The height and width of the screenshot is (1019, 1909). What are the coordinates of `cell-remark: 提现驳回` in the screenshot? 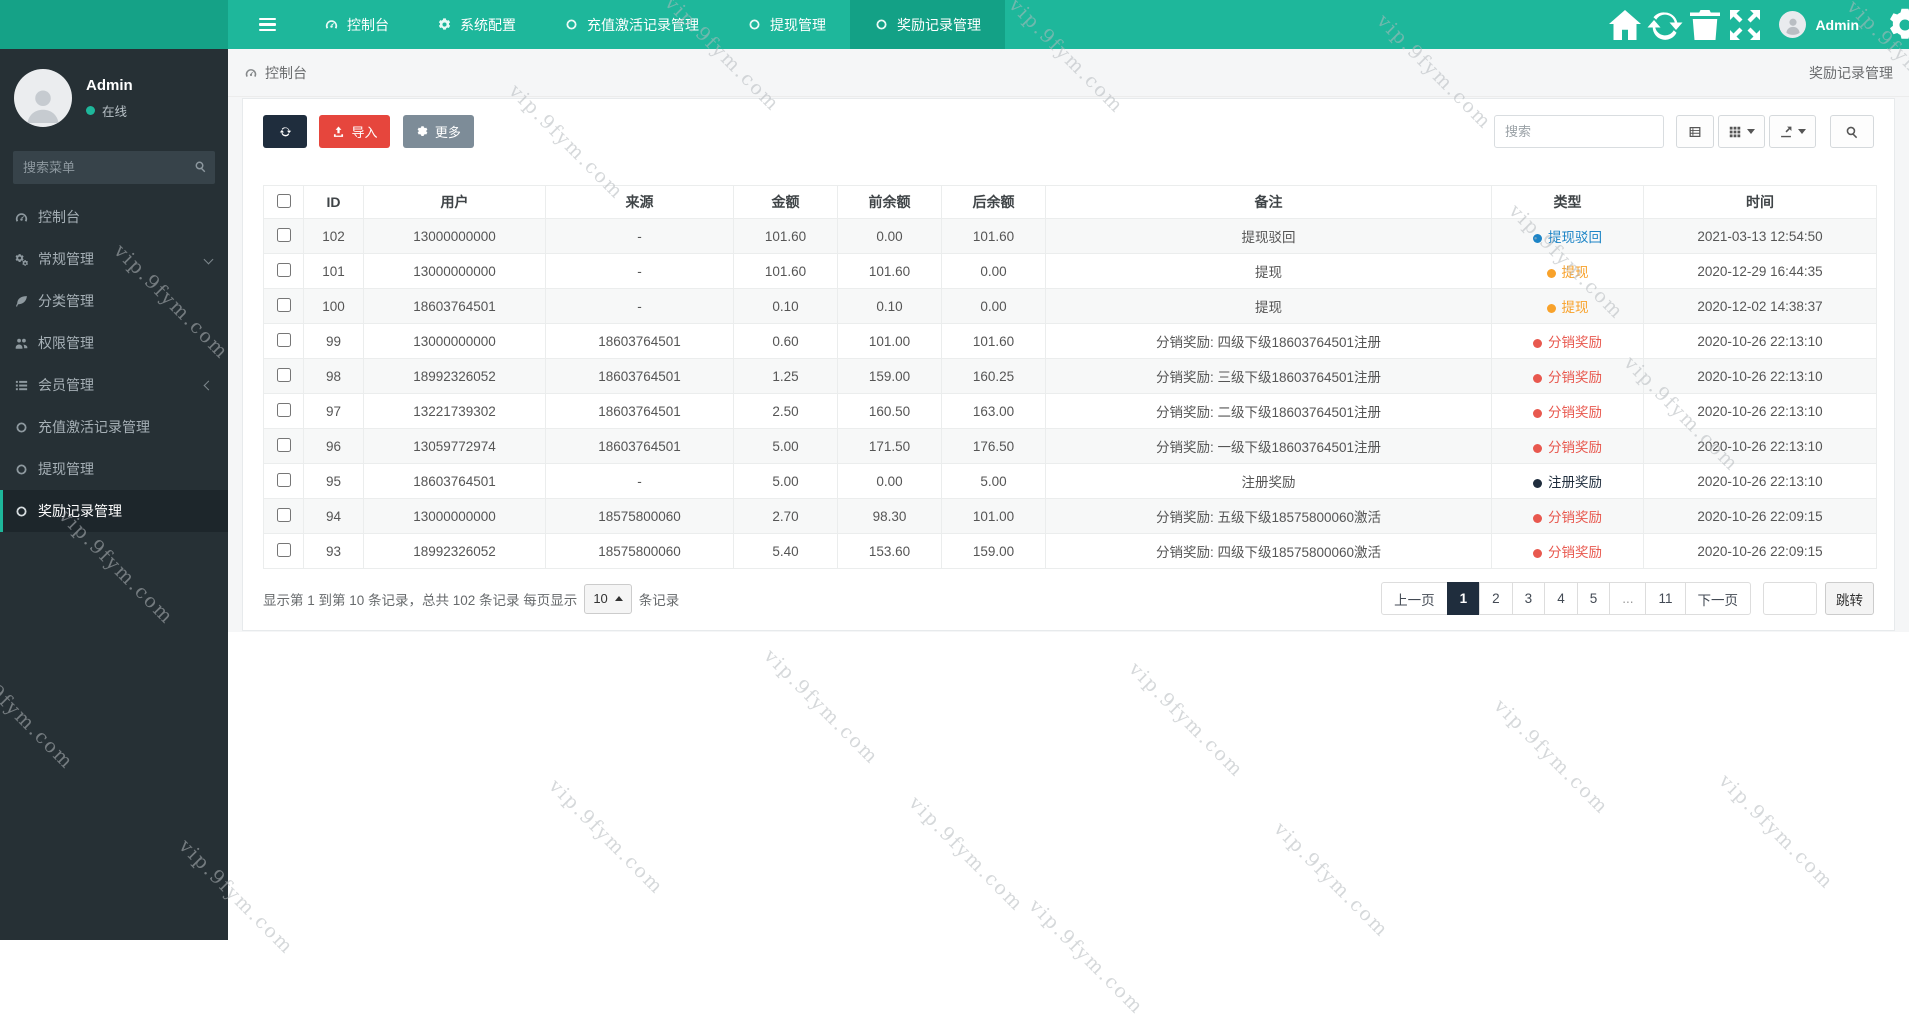 It's located at (1268, 236).